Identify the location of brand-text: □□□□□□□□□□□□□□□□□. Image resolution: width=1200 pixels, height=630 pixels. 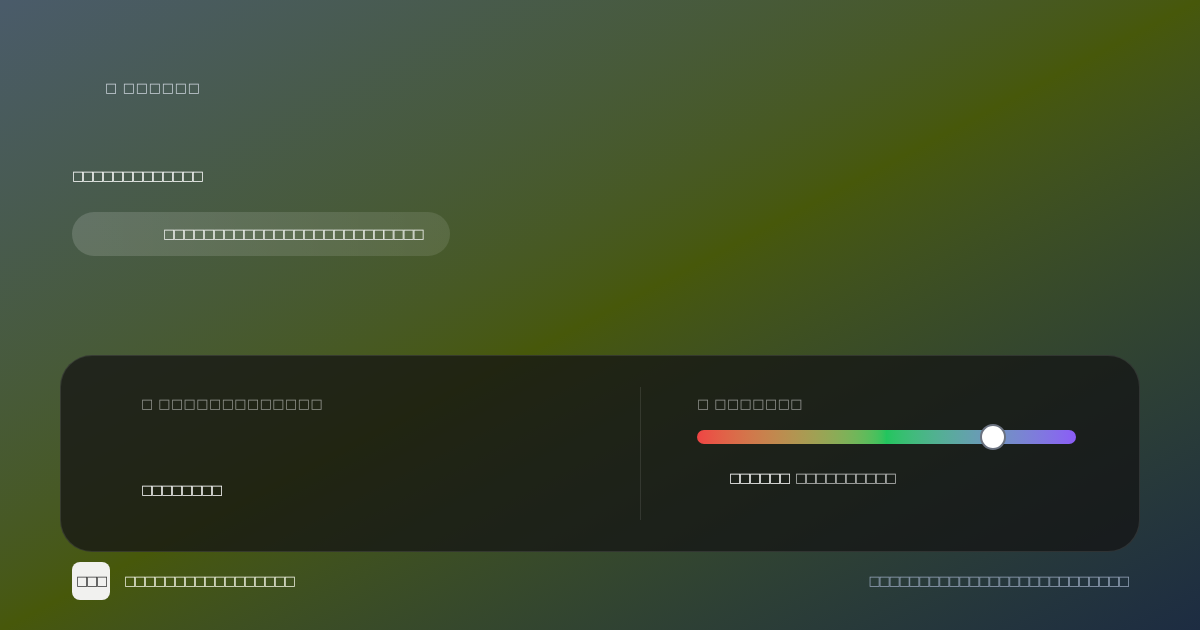
(209, 581).